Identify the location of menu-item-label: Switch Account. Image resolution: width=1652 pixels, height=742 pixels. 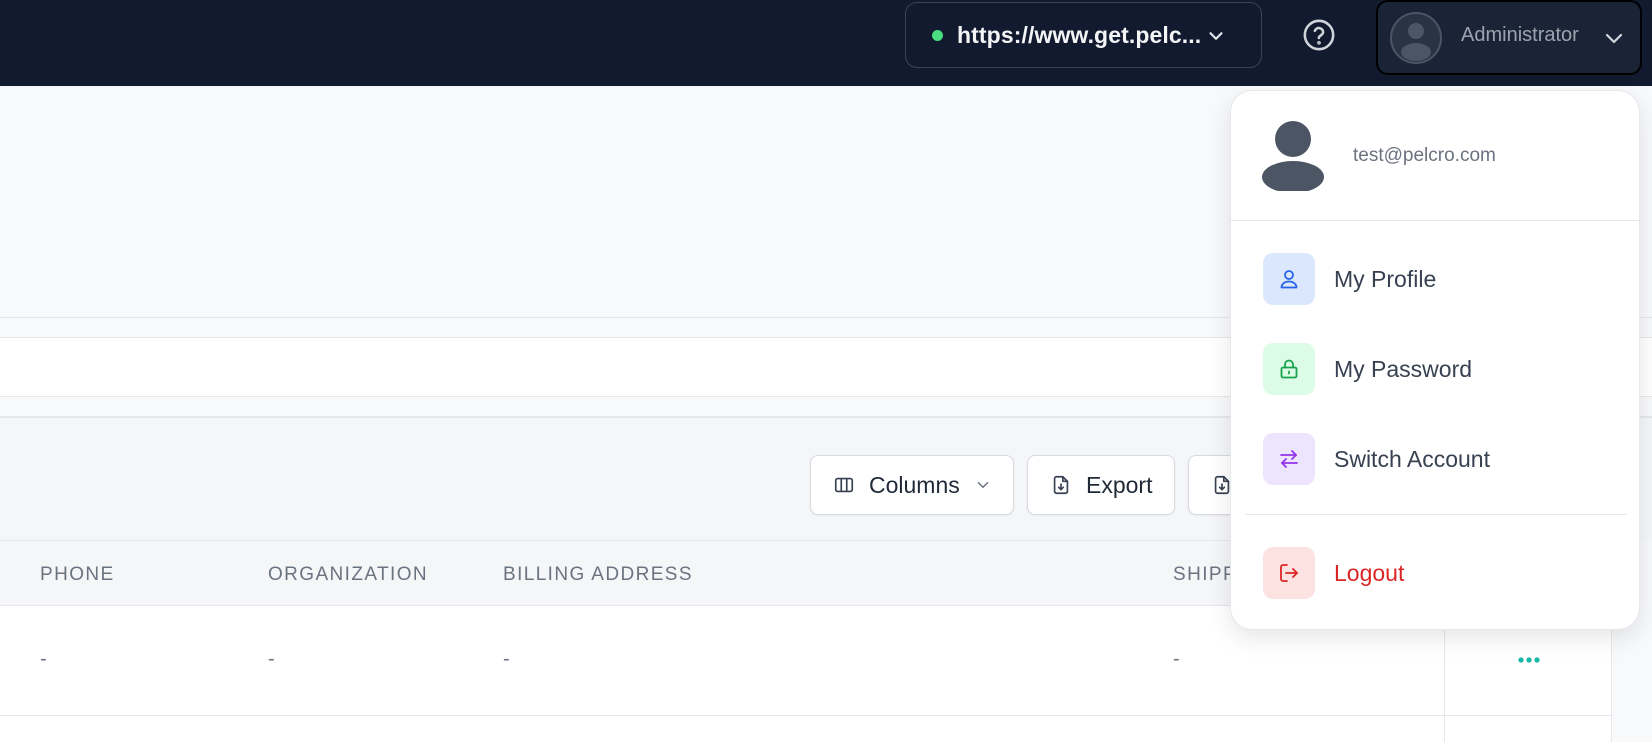
(1412, 458).